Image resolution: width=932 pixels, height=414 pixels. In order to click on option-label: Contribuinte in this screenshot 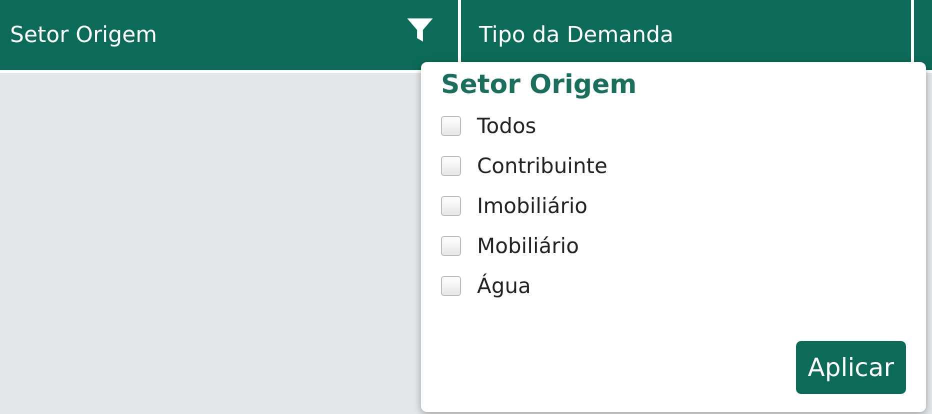, I will do `click(542, 166)`.